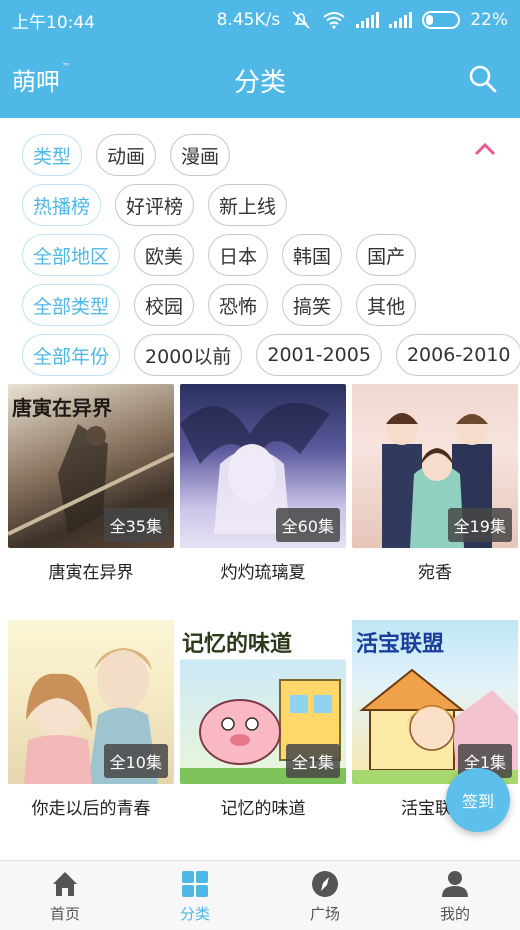 The width and height of the screenshot is (520, 930). What do you see at coordinates (248, 205) in the screenshot?
I see `filter-chip-new: 新上线` at bounding box center [248, 205].